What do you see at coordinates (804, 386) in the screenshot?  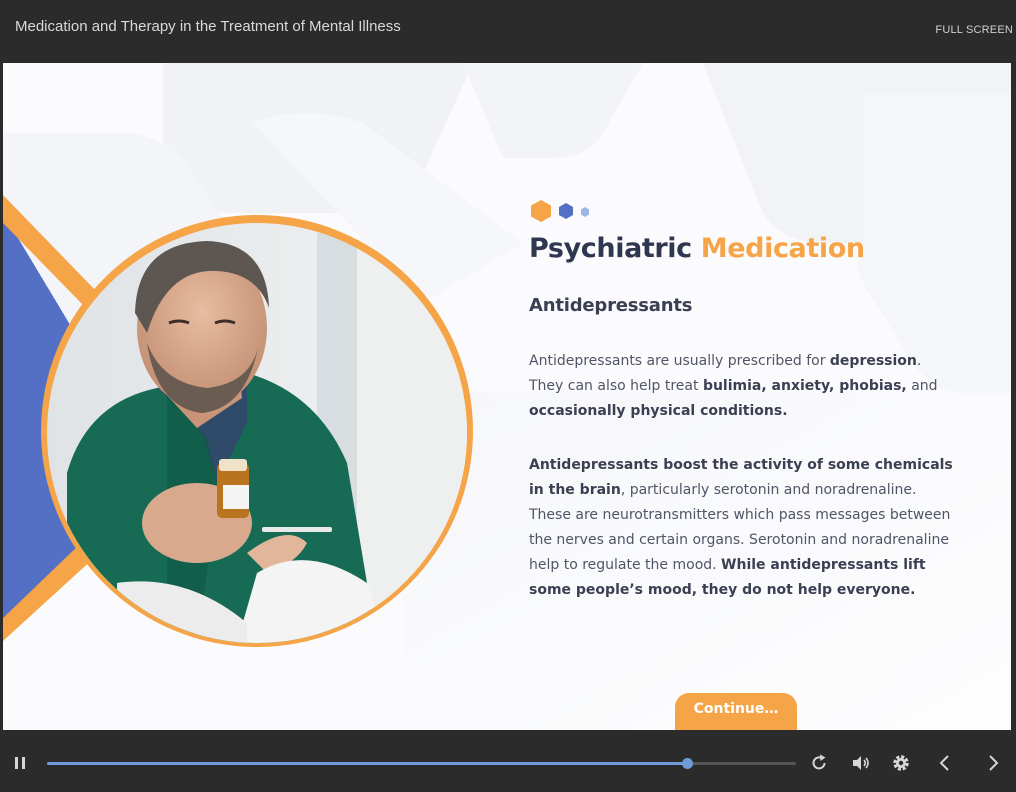 I see `text-run: bulimia, anxiety, phobias,` at bounding box center [804, 386].